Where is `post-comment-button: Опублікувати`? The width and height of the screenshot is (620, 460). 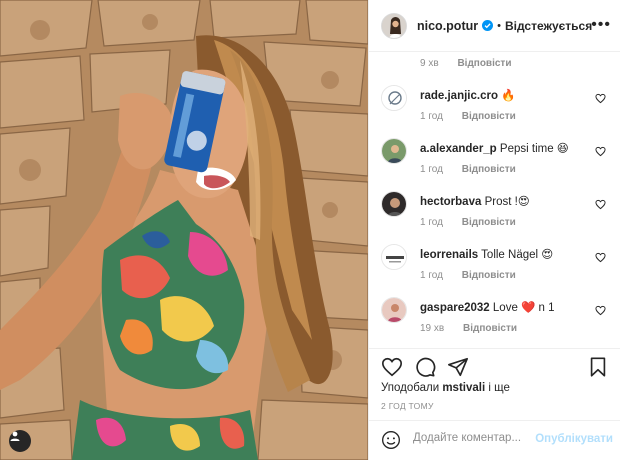 post-comment-button: Опублікувати is located at coordinates (574, 439).